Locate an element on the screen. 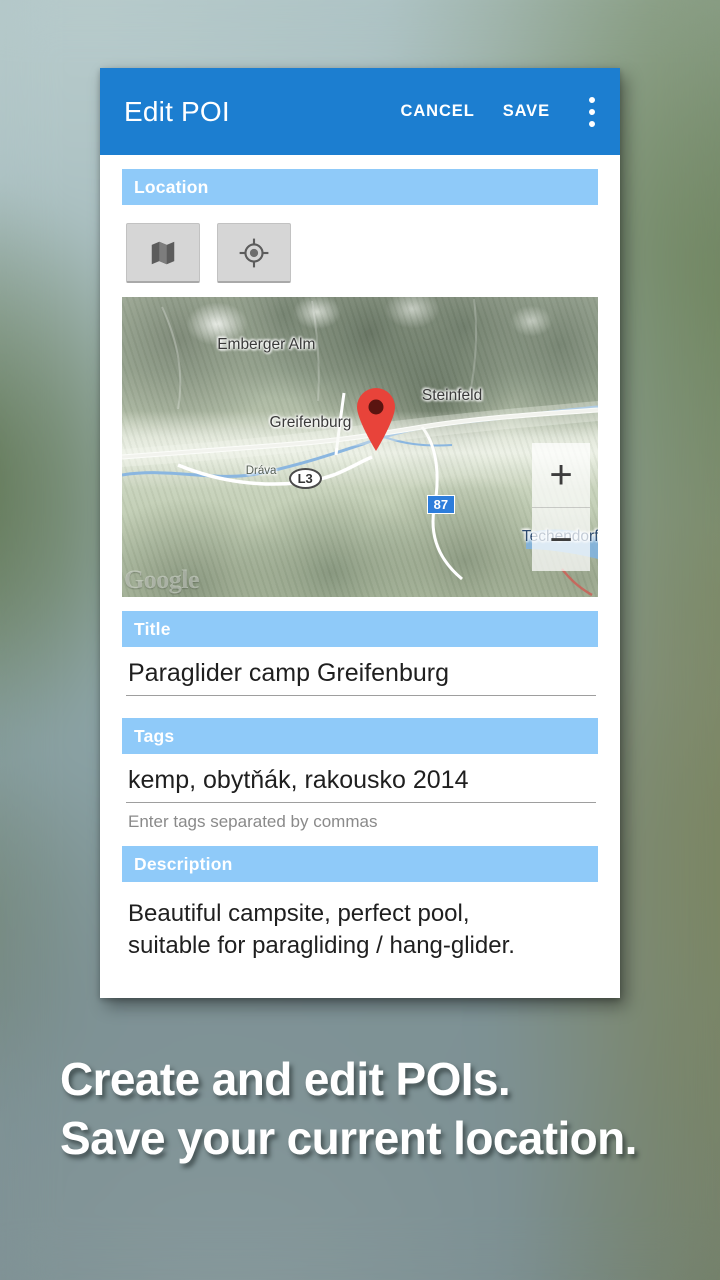 The width and height of the screenshot is (720, 1280). section-header-tags: Tags is located at coordinates (360, 736).